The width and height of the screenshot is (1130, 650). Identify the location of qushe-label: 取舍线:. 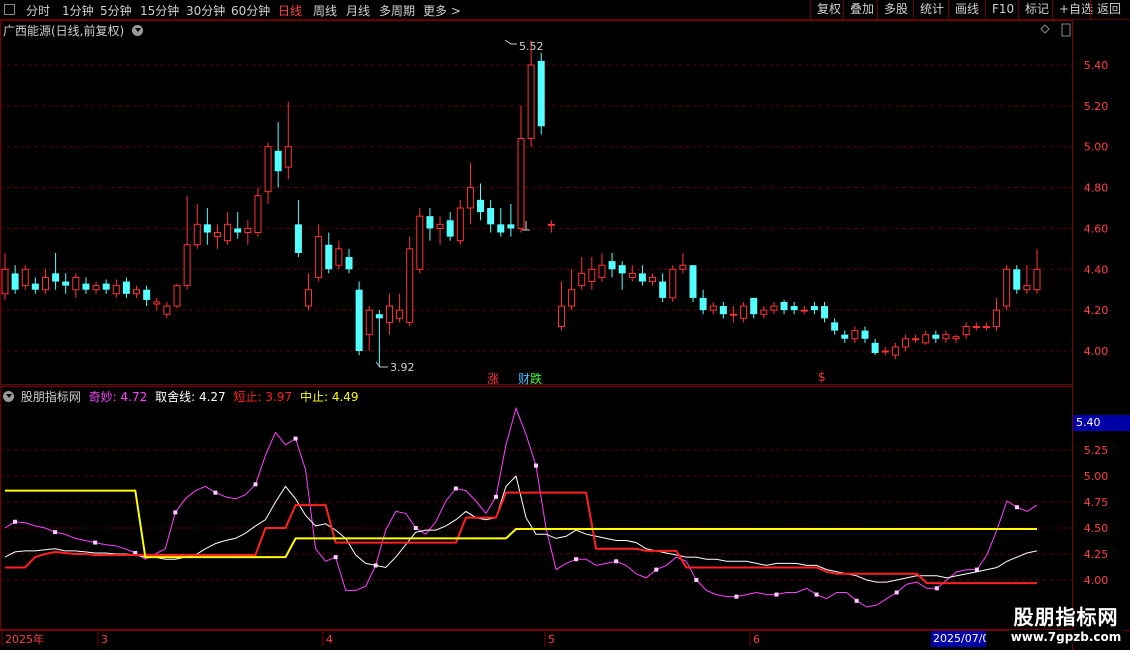
(175, 397).